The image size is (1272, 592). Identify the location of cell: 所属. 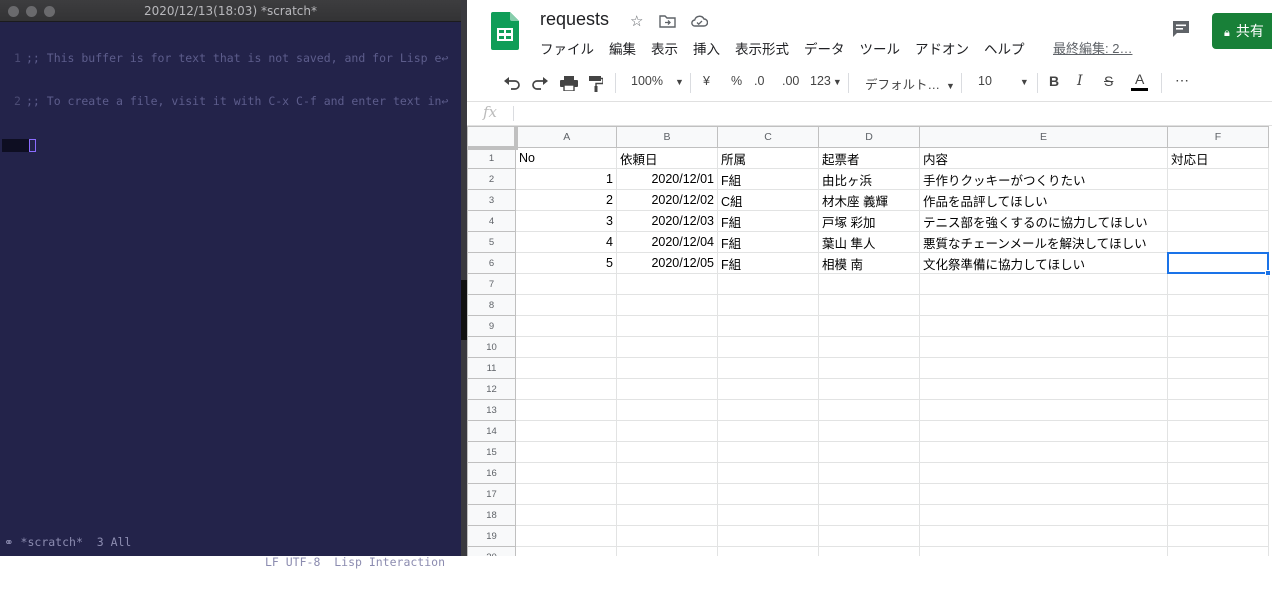
(768, 158).